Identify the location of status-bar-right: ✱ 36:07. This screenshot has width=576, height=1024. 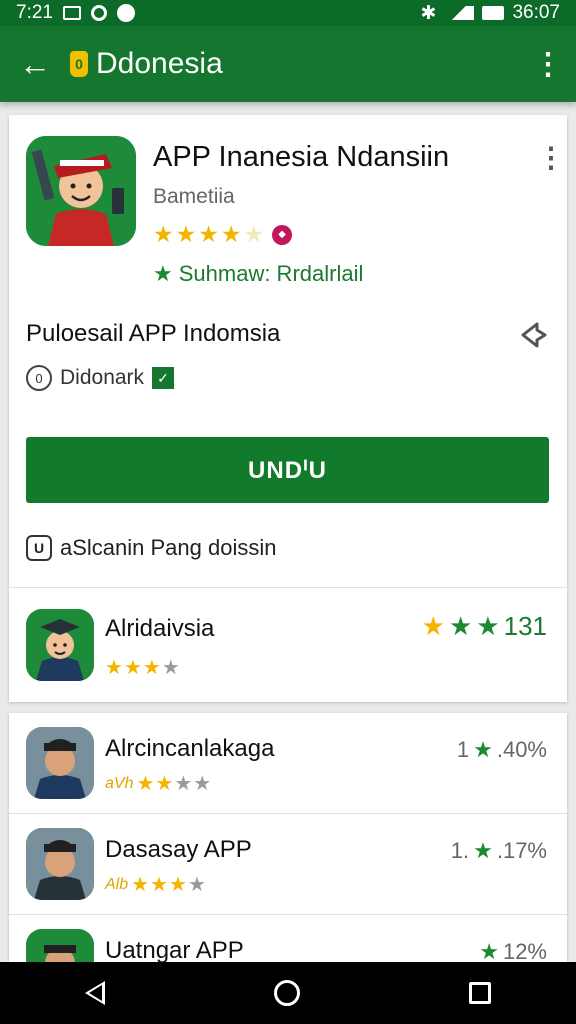
(490, 13).